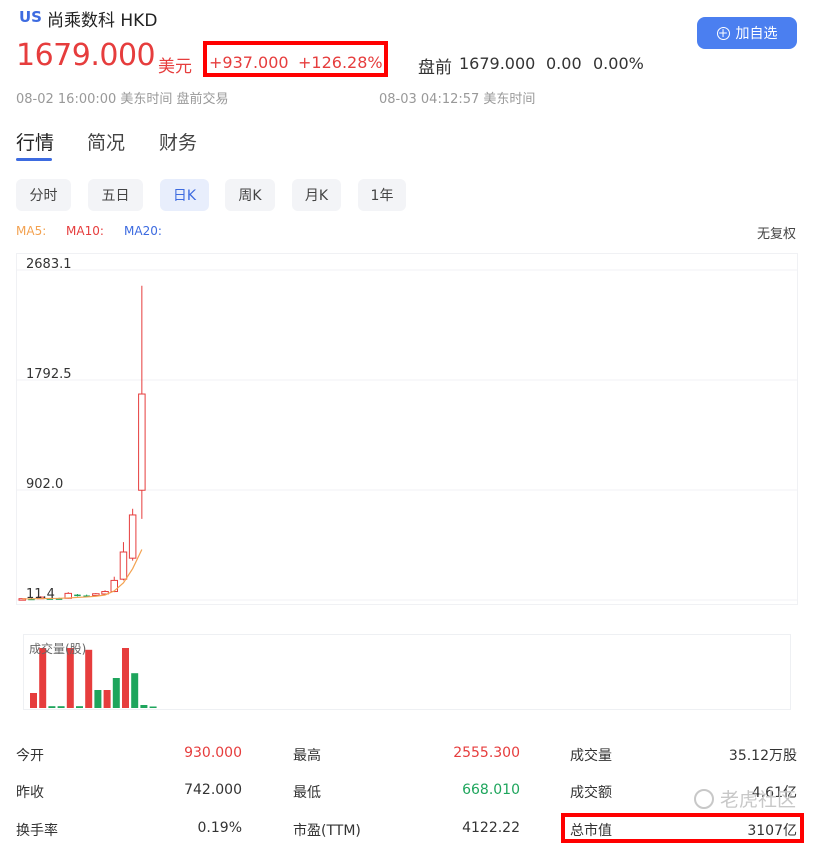 This screenshot has width=827, height=846. I want to click on watermark: 老虎社区, so click(745, 798).